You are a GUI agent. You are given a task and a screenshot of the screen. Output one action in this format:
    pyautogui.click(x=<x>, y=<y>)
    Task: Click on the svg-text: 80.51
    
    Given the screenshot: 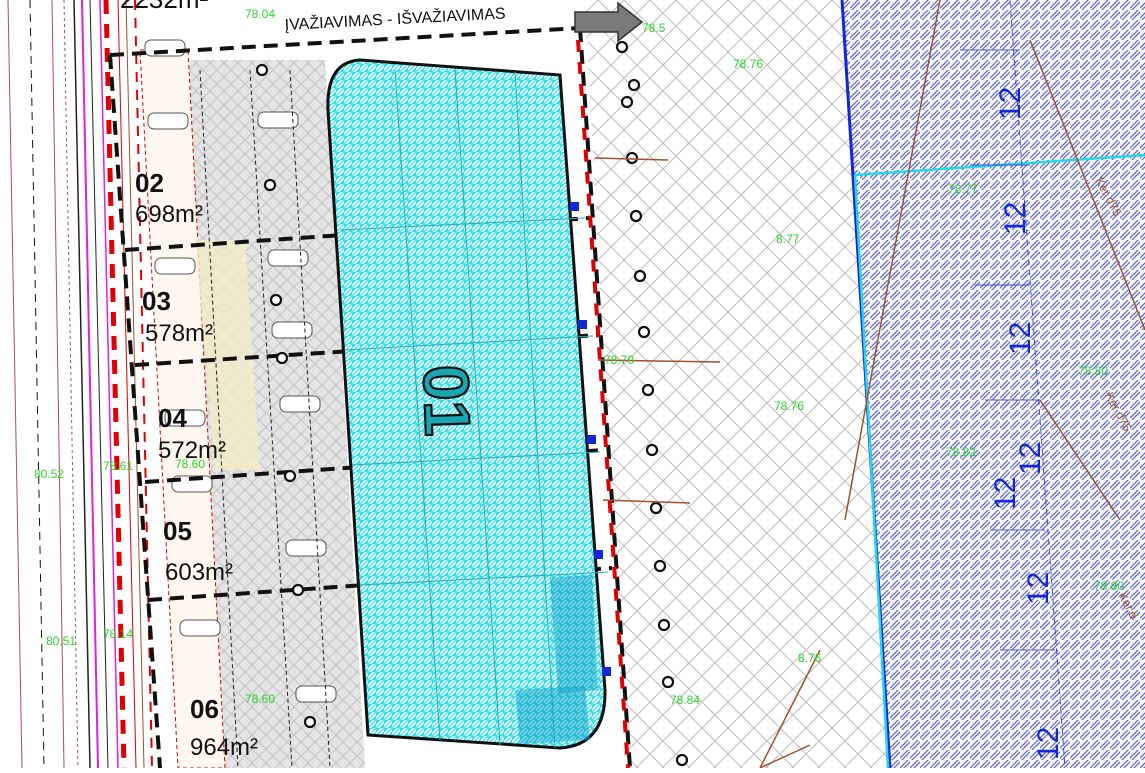 What is the action you would take?
    pyautogui.click(x=61, y=641)
    